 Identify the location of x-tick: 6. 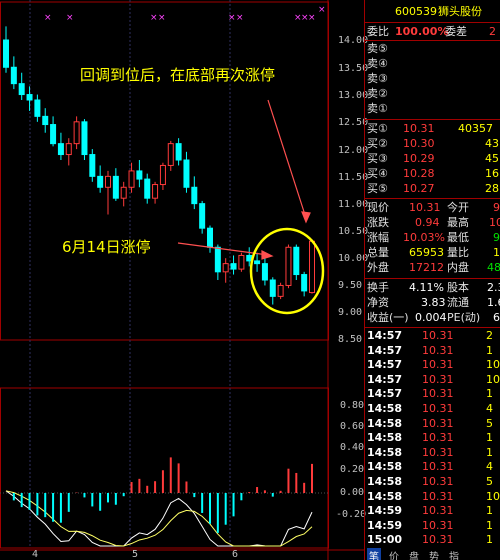
(235, 554).